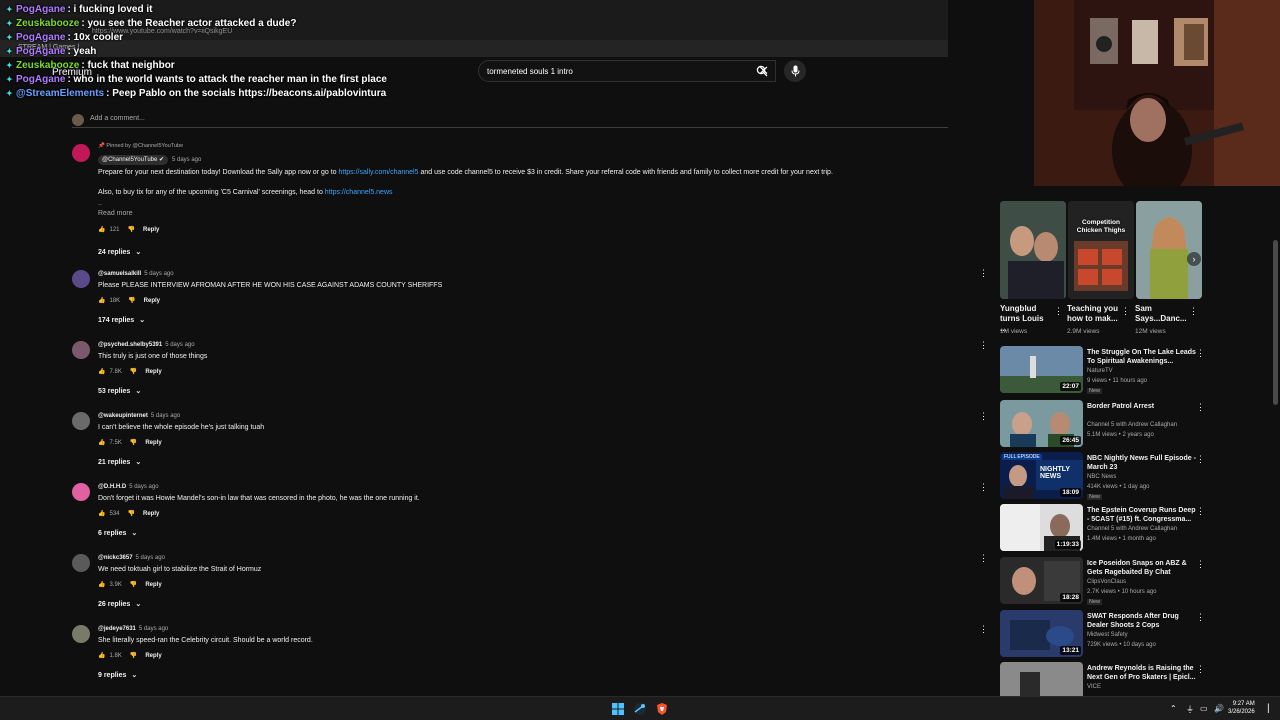 The image size is (1280, 720). I want to click on author-name: @psyched.shelby5391, so click(130, 345).